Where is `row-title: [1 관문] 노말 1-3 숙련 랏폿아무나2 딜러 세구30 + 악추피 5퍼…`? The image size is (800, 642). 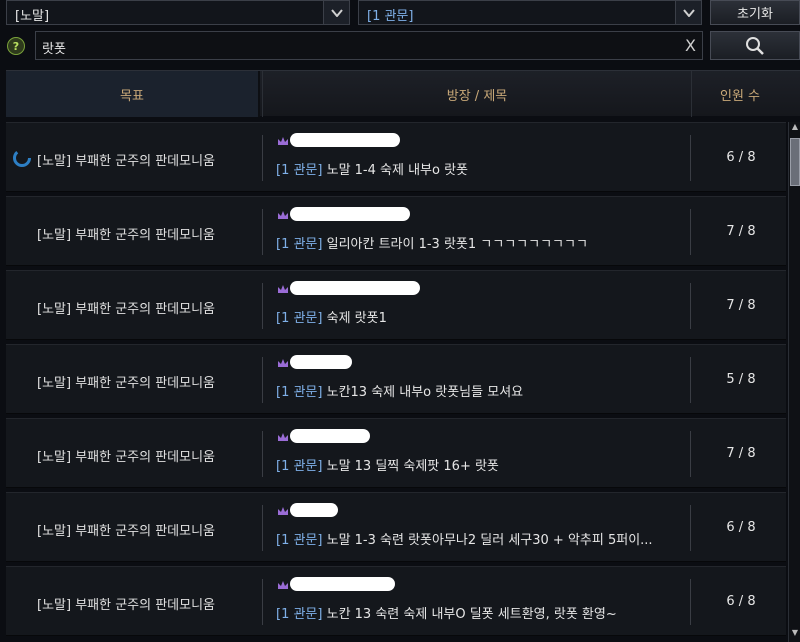 row-title: [1 관문] 노말 1-3 숙련 랏폿아무나2 딜러 세구30 + 악추피 5퍼… is located at coordinates (464, 540).